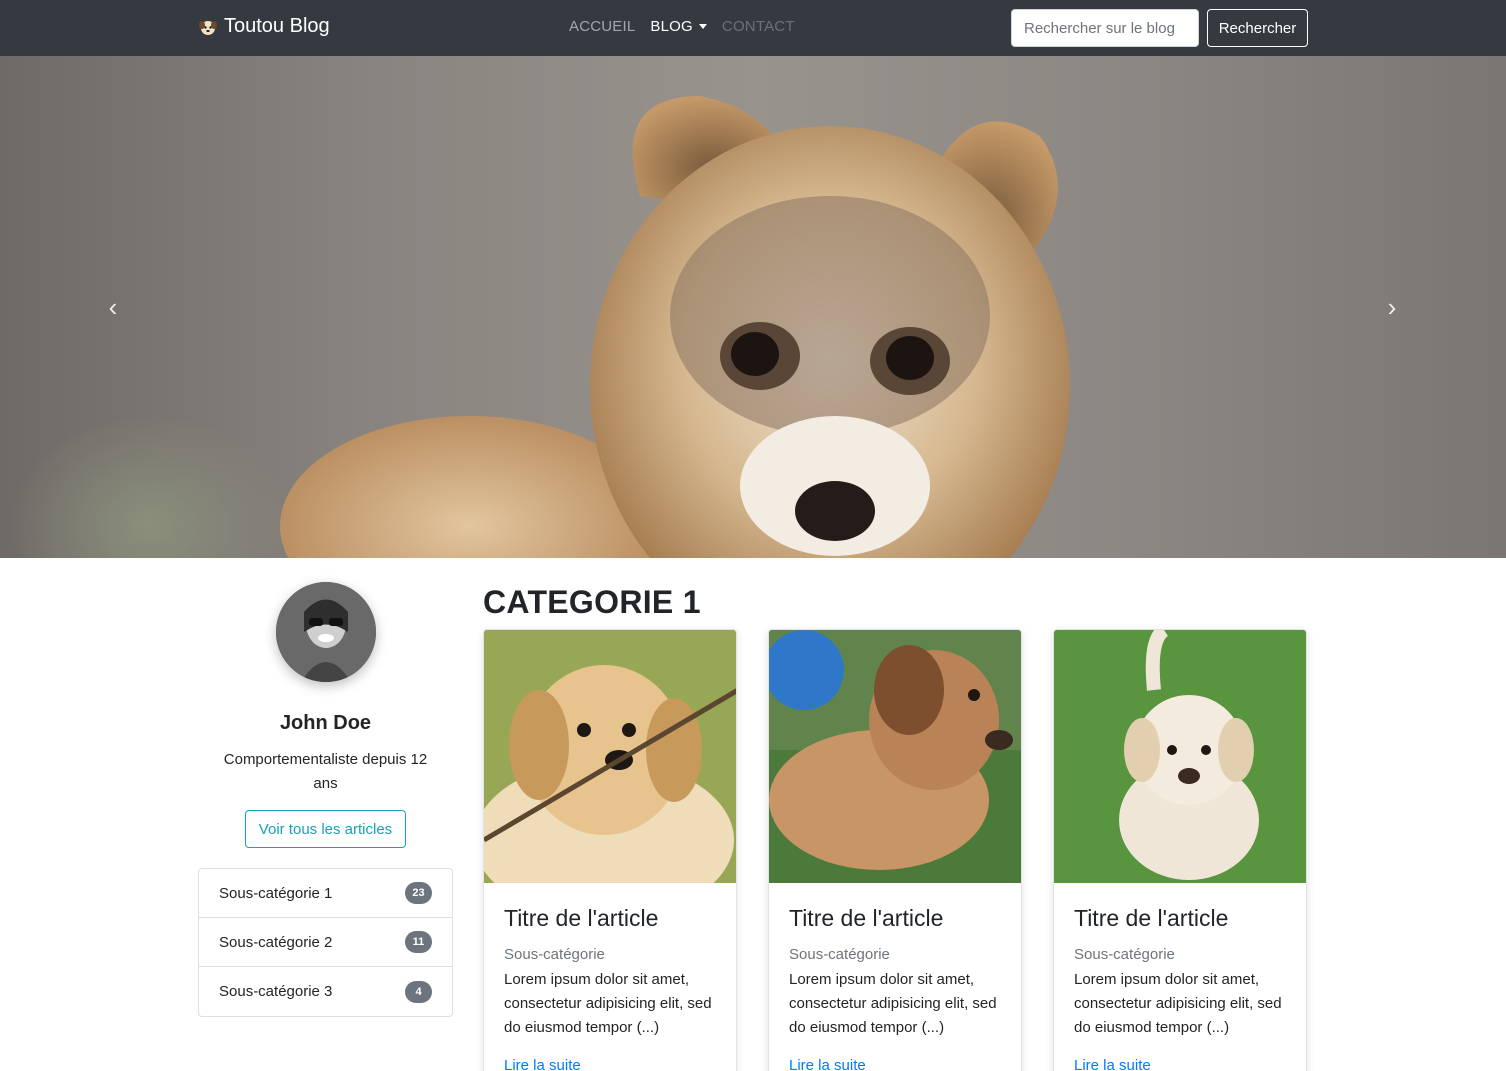 This screenshot has height=1071, width=1506. Describe the element at coordinates (325, 829) in the screenshot. I see `all-articles-button: Voir tous les articles` at that location.